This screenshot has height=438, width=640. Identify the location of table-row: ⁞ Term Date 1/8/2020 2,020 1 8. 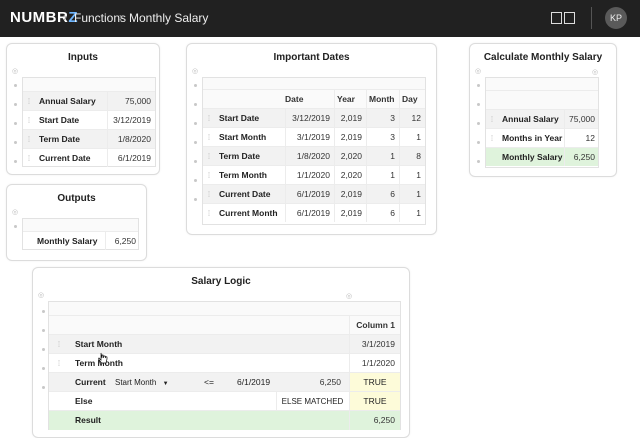
(314, 155).